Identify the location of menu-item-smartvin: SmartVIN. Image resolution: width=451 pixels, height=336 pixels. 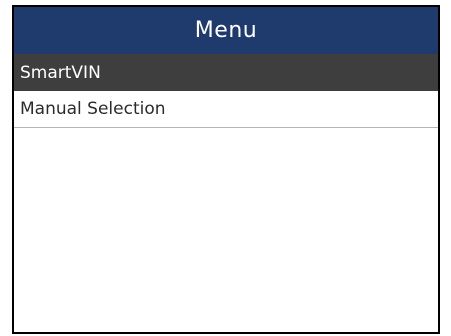
(226, 72).